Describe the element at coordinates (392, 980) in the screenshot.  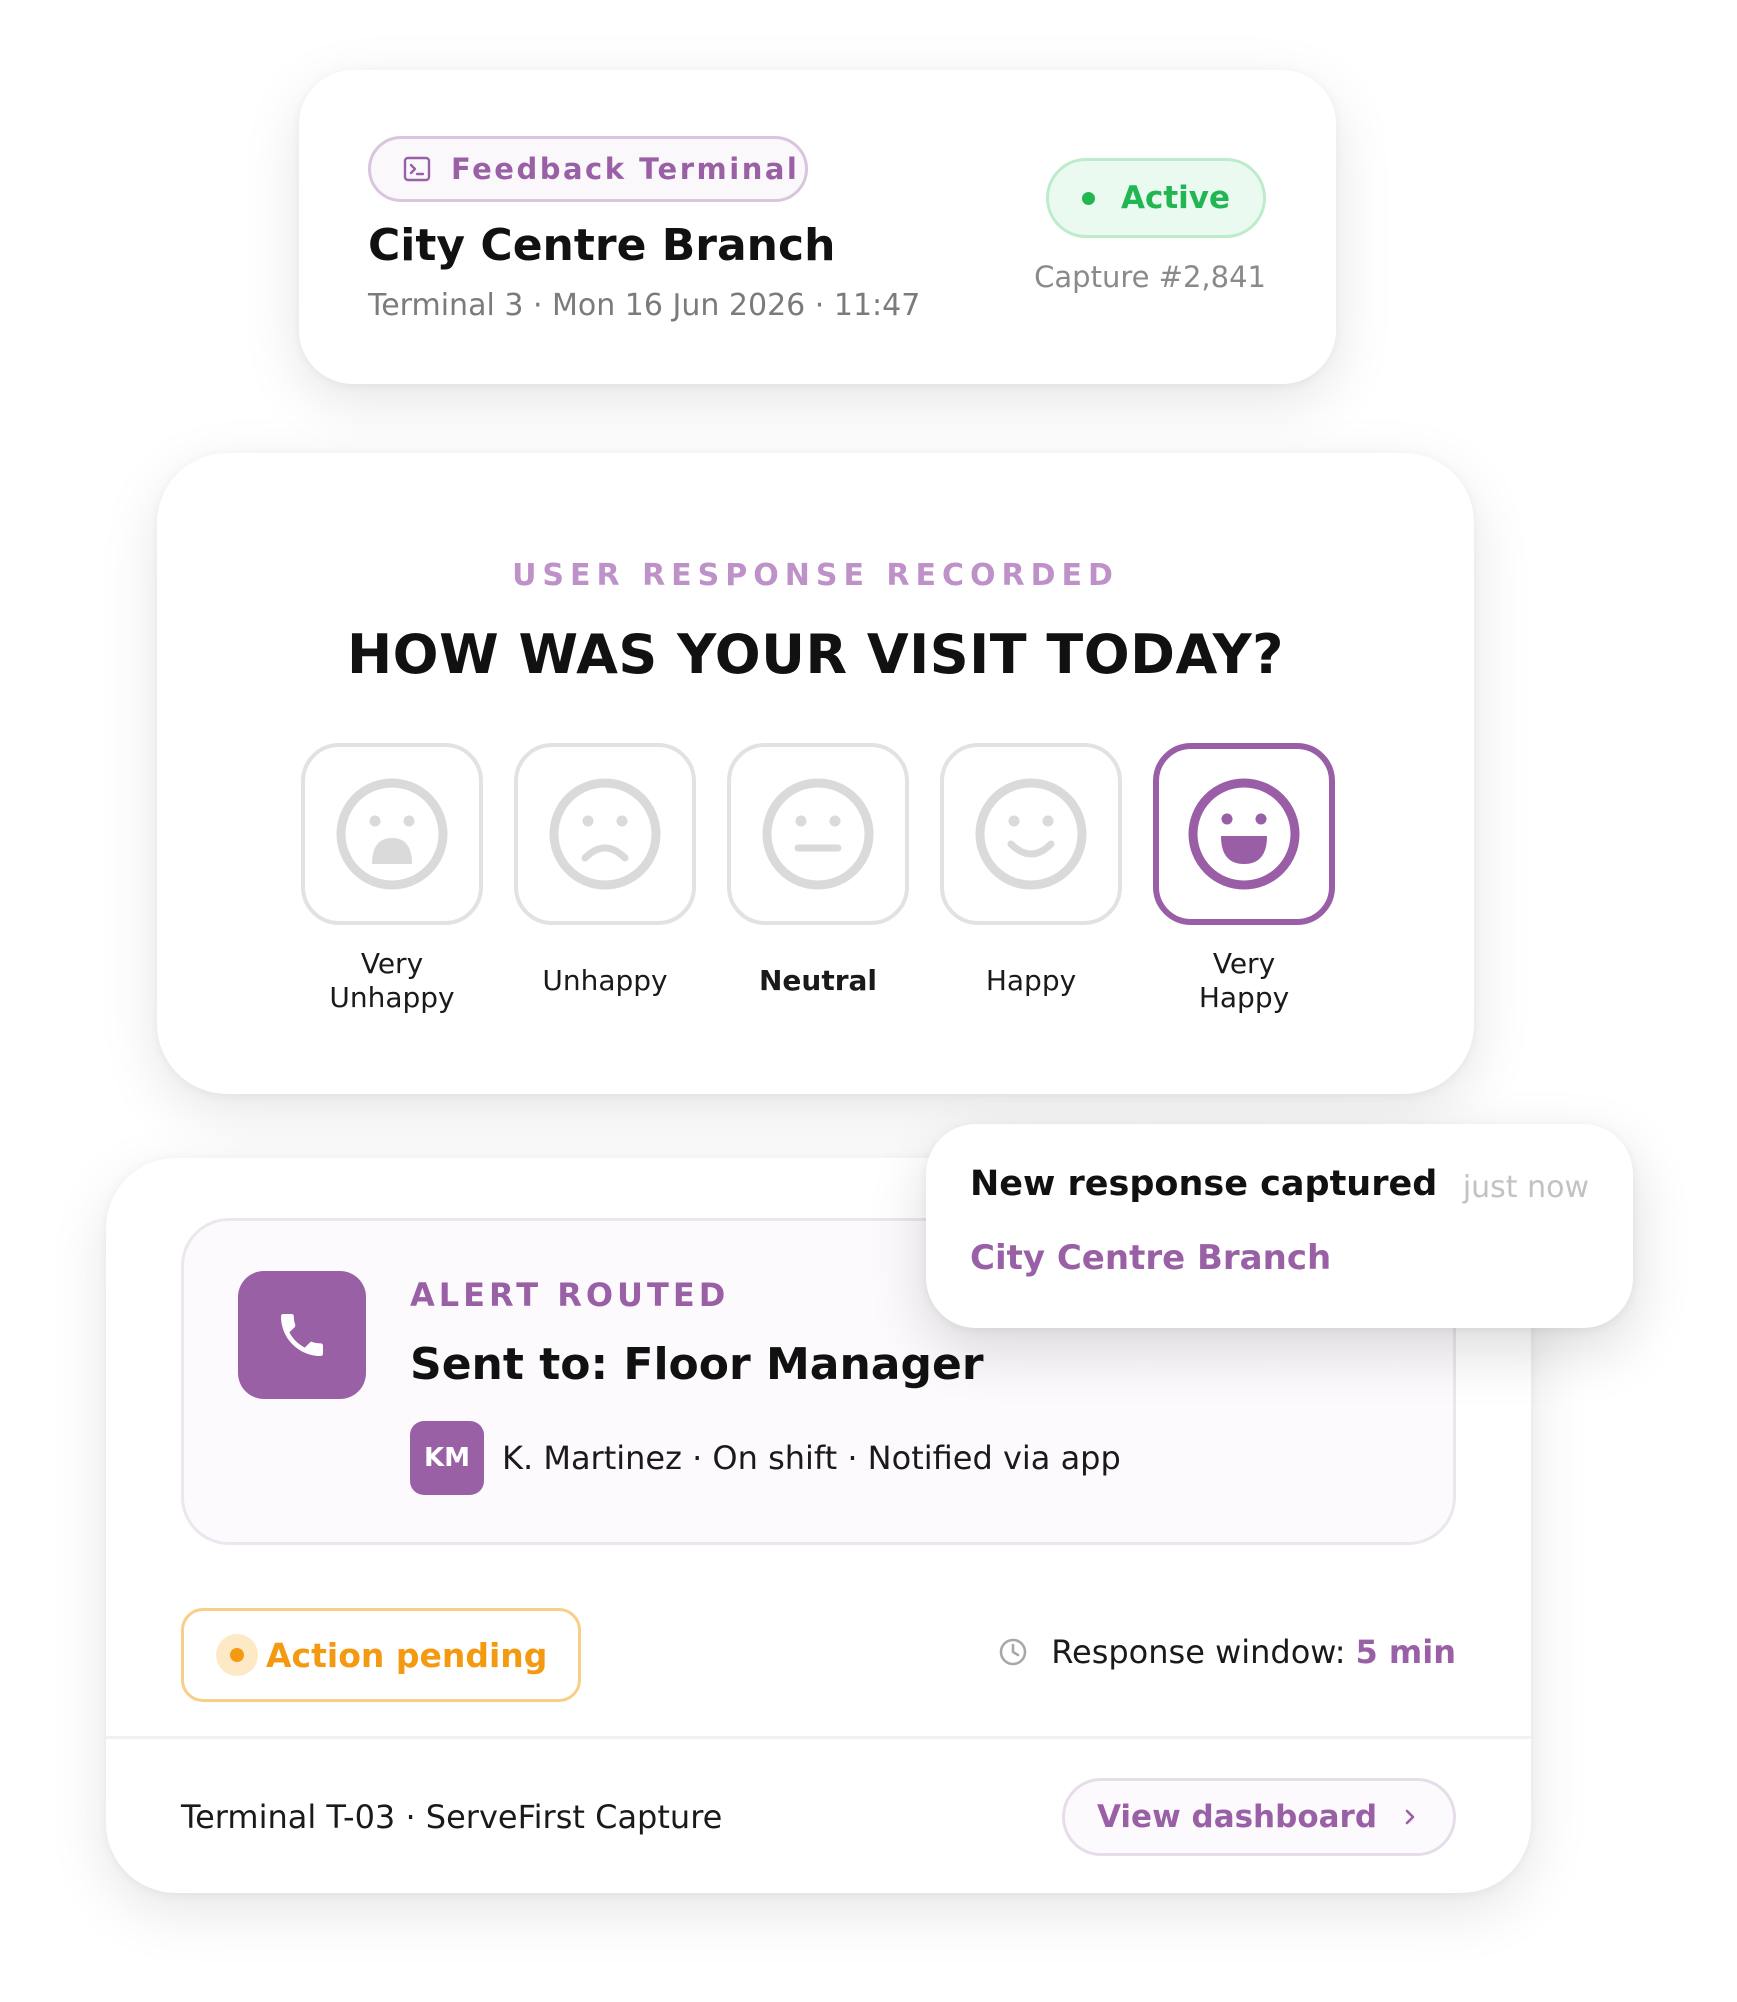
I see `option-label: Very Unhappy` at that location.